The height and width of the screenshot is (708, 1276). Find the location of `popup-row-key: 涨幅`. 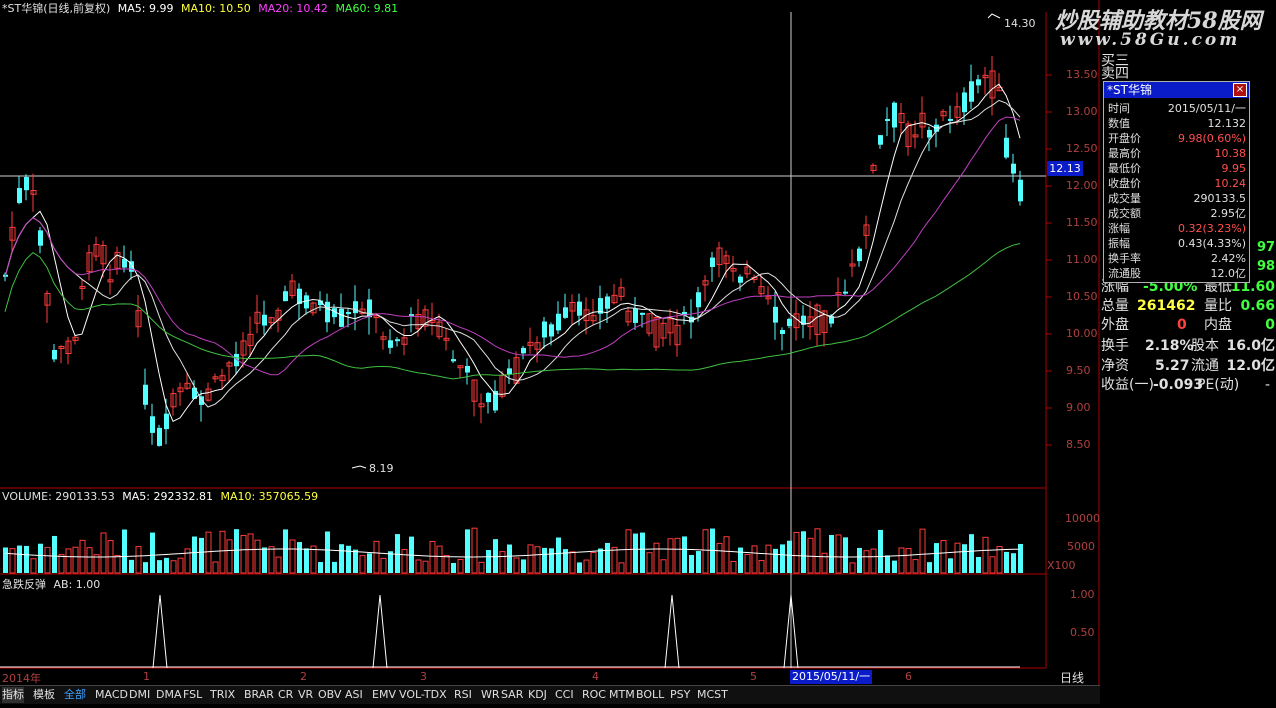

popup-row-key: 涨幅 is located at coordinates (1119, 228).